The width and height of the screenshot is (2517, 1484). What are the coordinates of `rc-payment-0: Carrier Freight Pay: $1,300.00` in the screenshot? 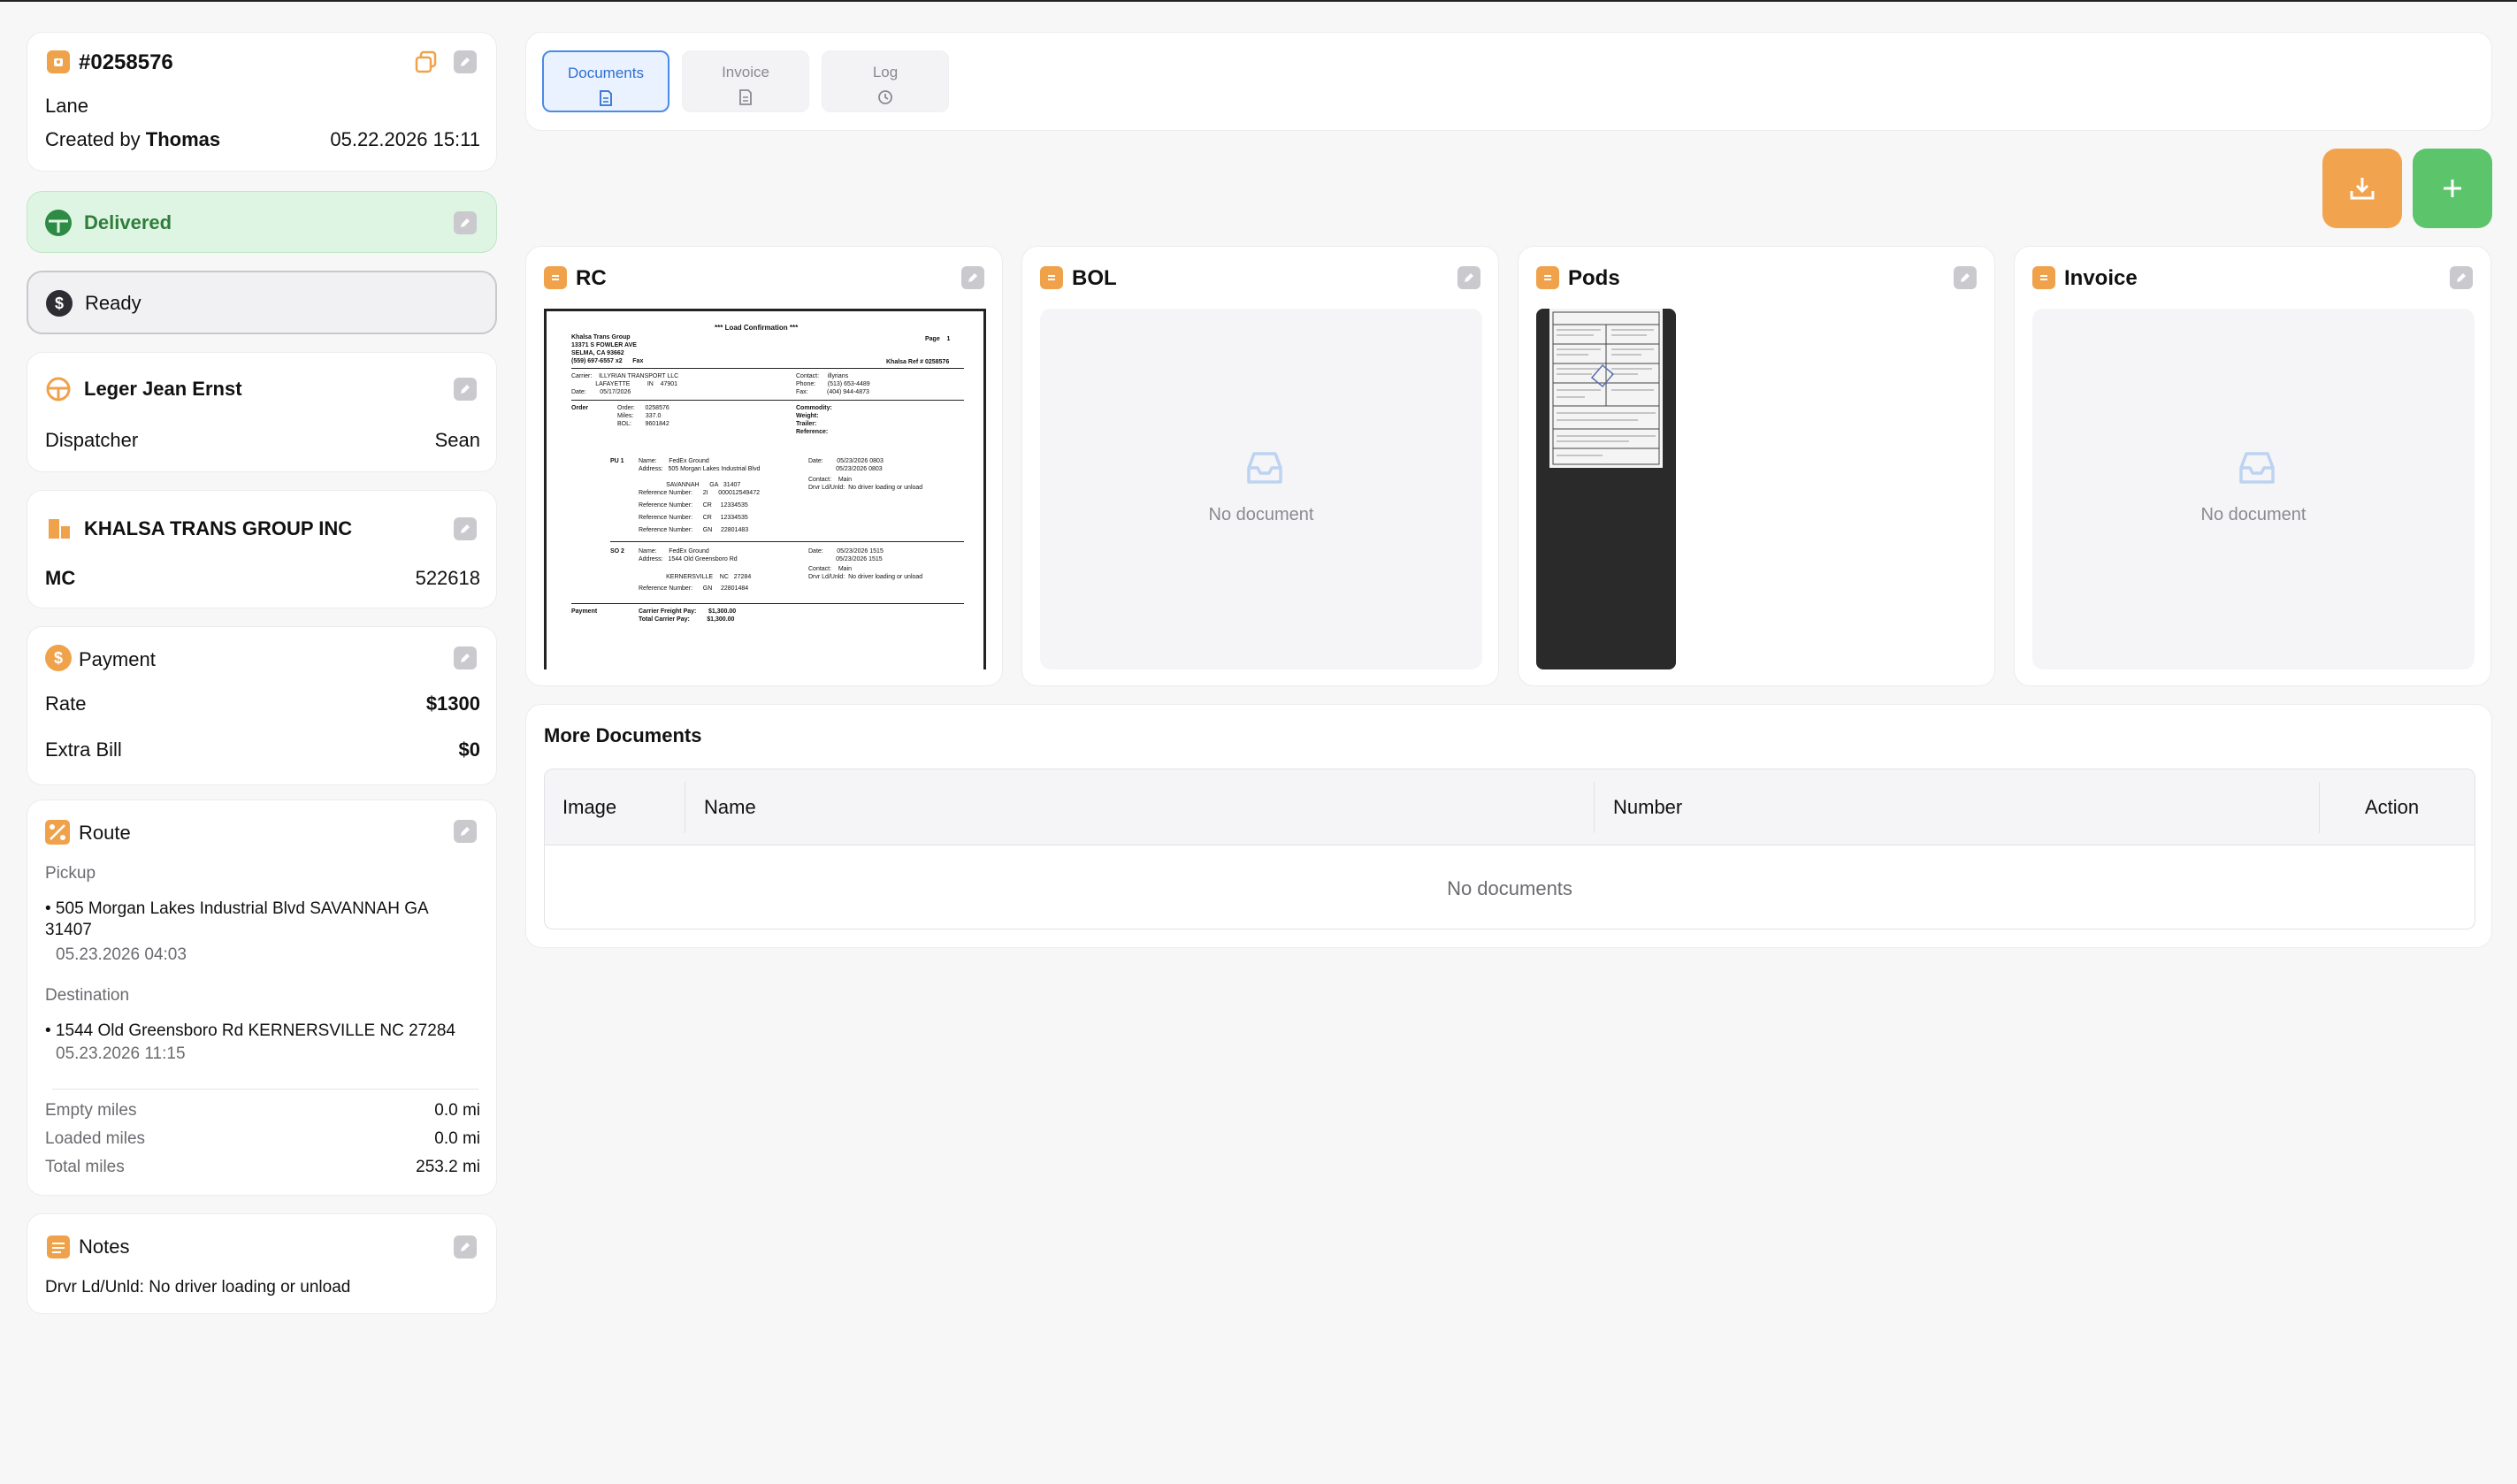 It's located at (688, 611).